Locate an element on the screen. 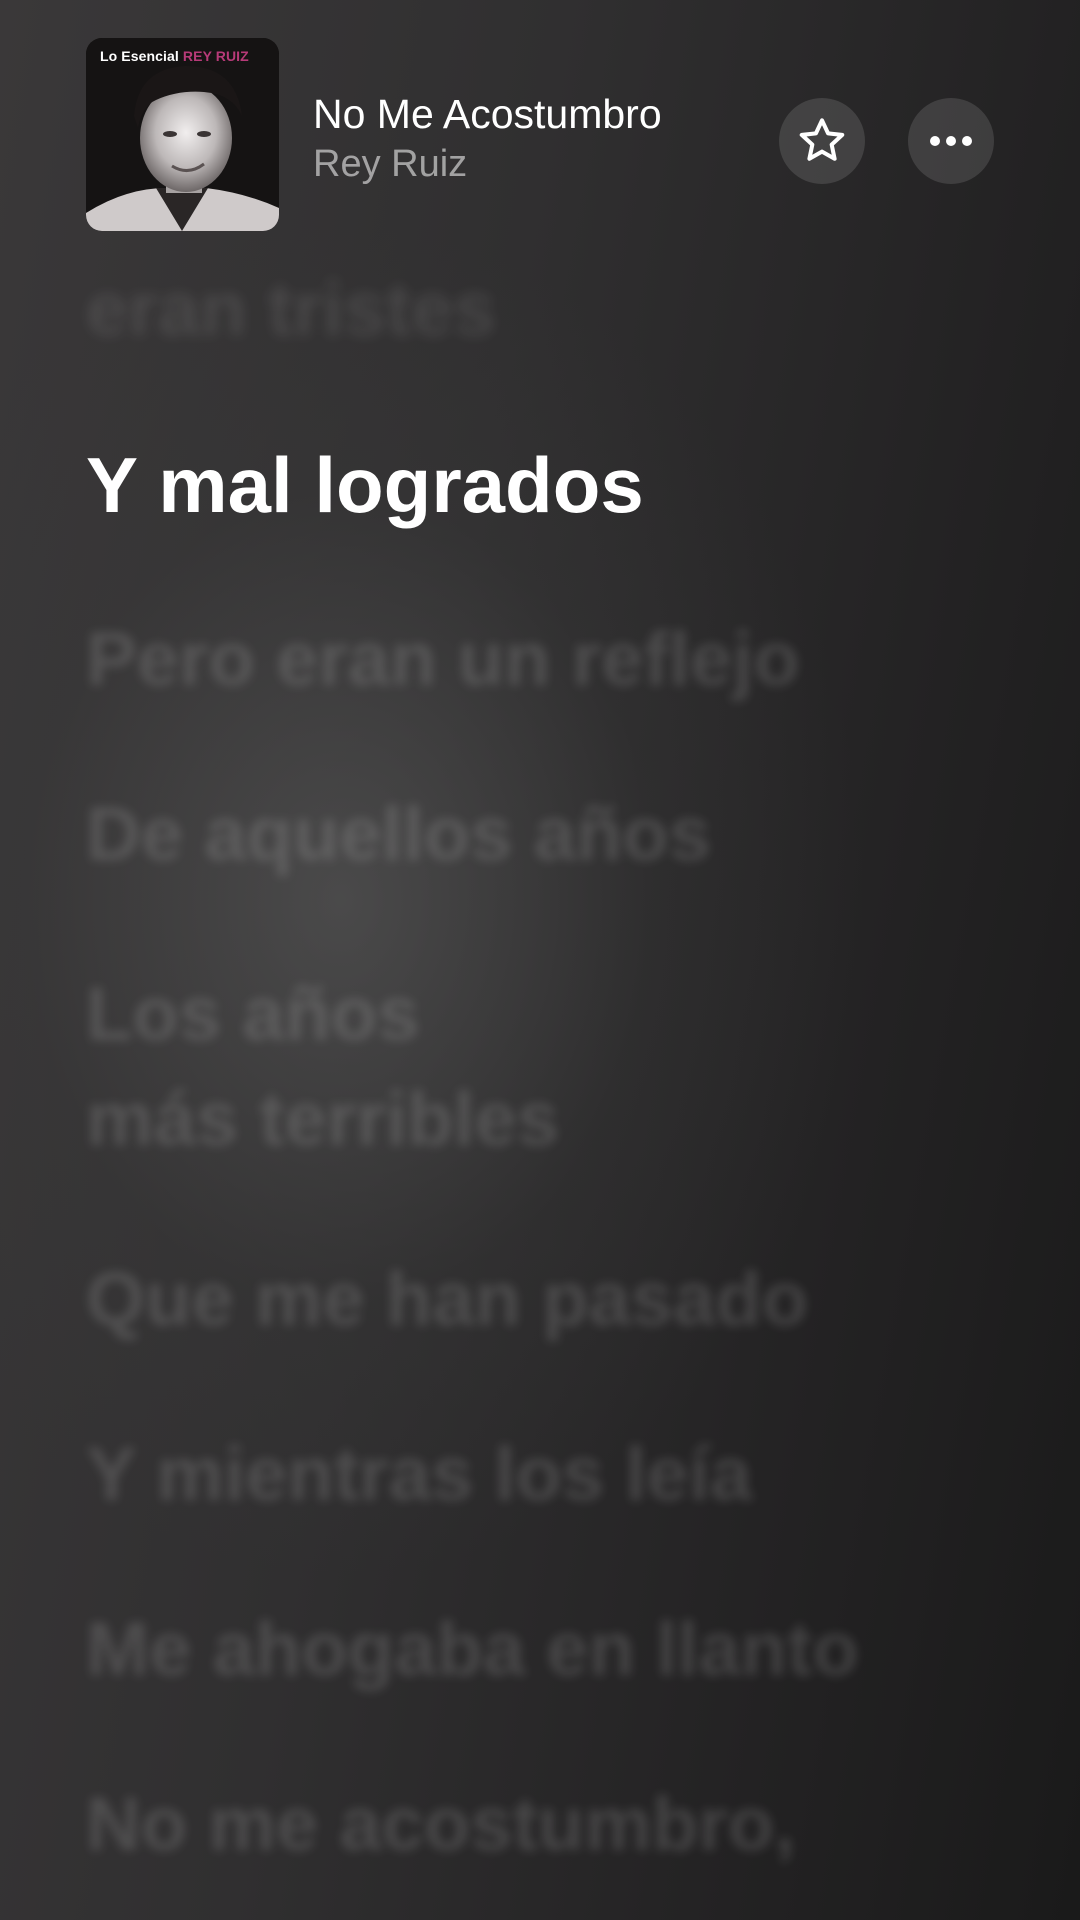  star-icon is located at coordinates (822, 139).